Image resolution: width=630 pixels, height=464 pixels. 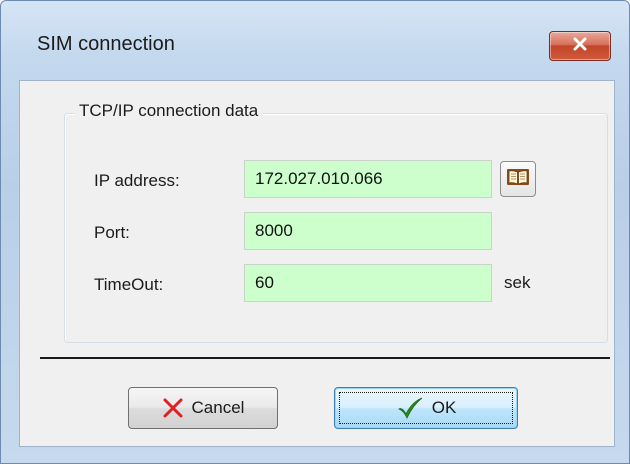 What do you see at coordinates (368, 283) in the screenshot?
I see `timeout-input` at bounding box center [368, 283].